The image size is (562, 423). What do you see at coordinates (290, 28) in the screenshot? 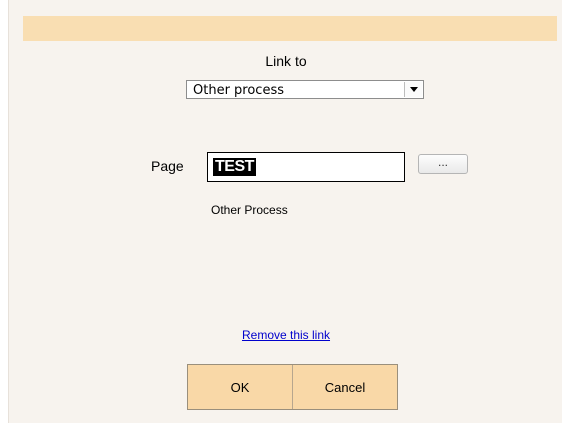
I see `dialog-header-bar` at bounding box center [290, 28].